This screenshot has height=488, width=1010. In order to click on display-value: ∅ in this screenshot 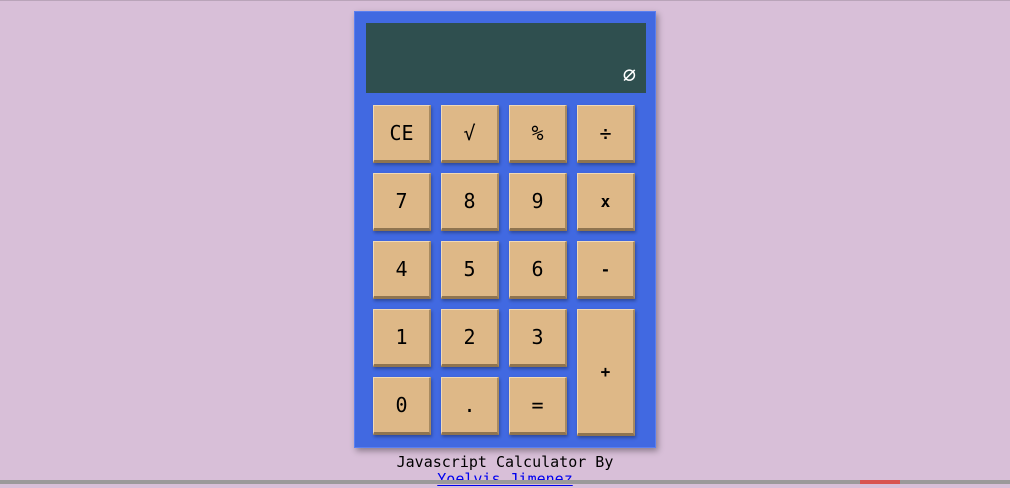, I will do `click(629, 75)`.